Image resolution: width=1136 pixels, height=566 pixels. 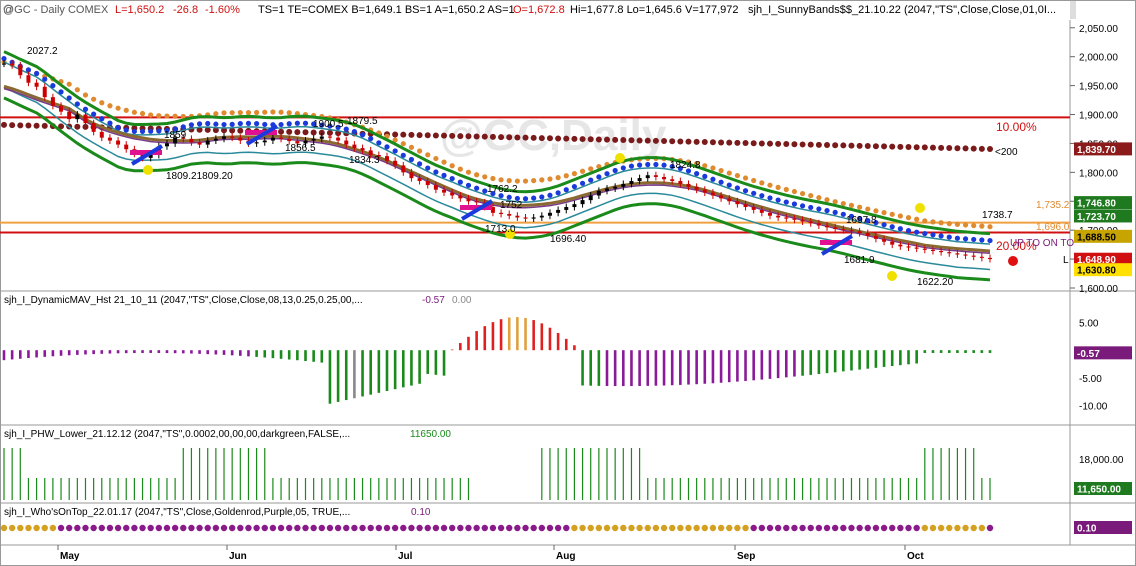 What do you see at coordinates (1098, 173) in the screenshot?
I see `price-tick-label: 1,800.00` at bounding box center [1098, 173].